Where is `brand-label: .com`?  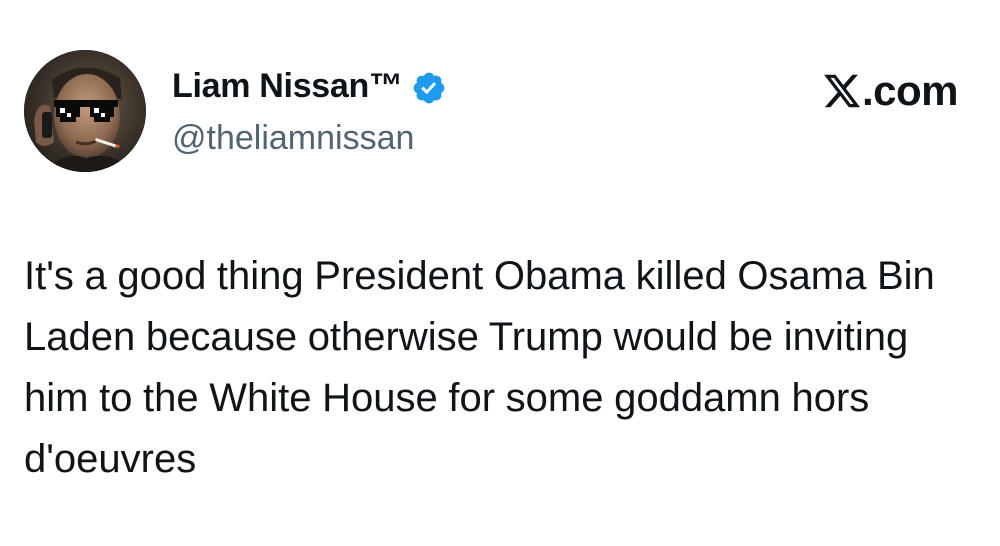 brand-label: .com is located at coordinates (890, 90).